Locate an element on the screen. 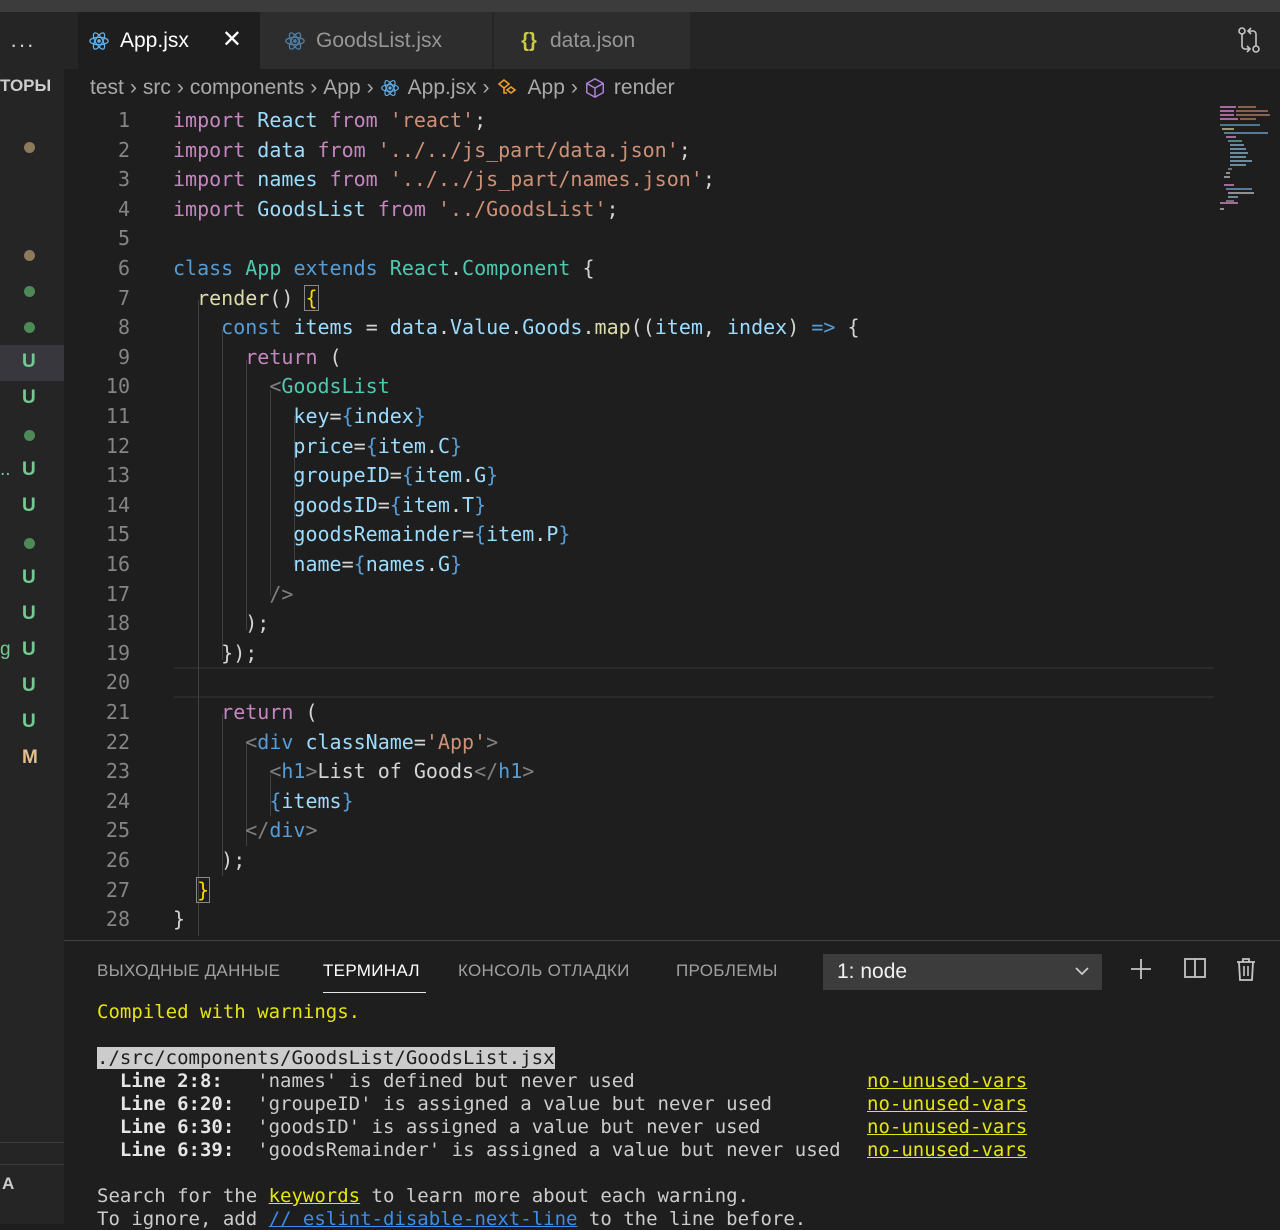 The image size is (1280, 1230). line-number: 23 is located at coordinates (117, 771).